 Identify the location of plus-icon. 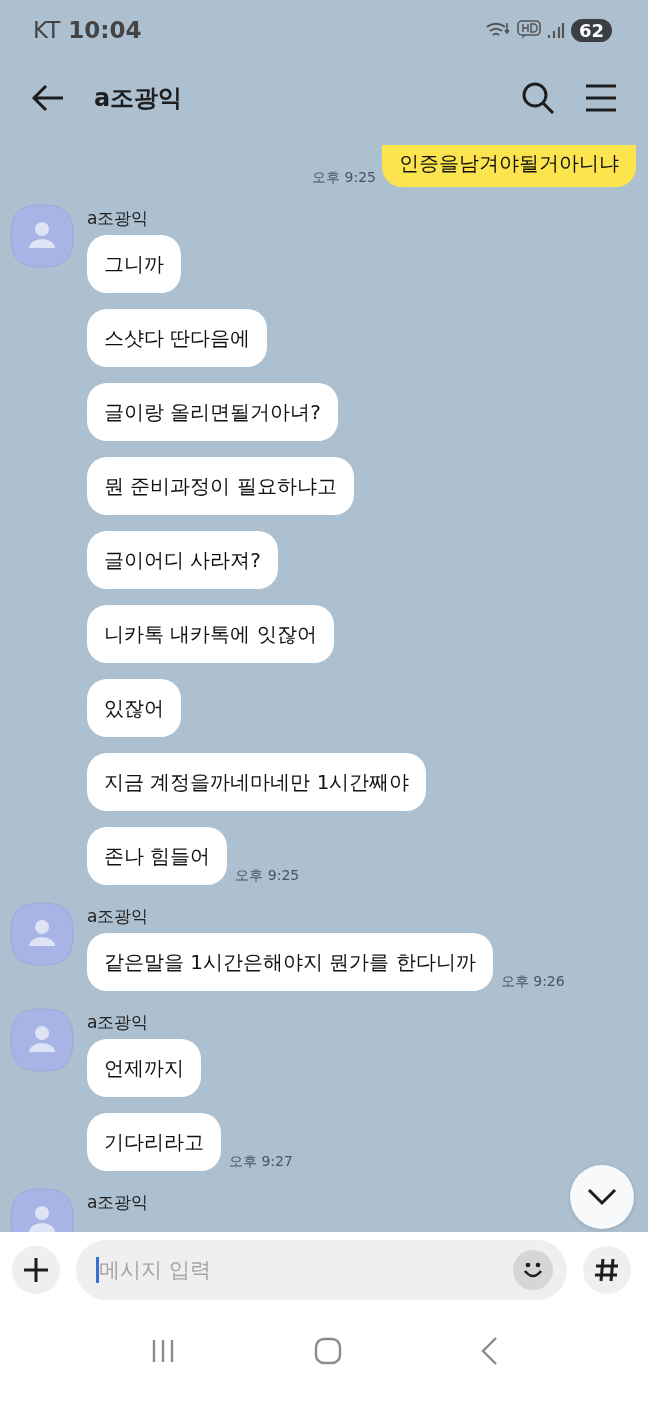
(36, 1270).